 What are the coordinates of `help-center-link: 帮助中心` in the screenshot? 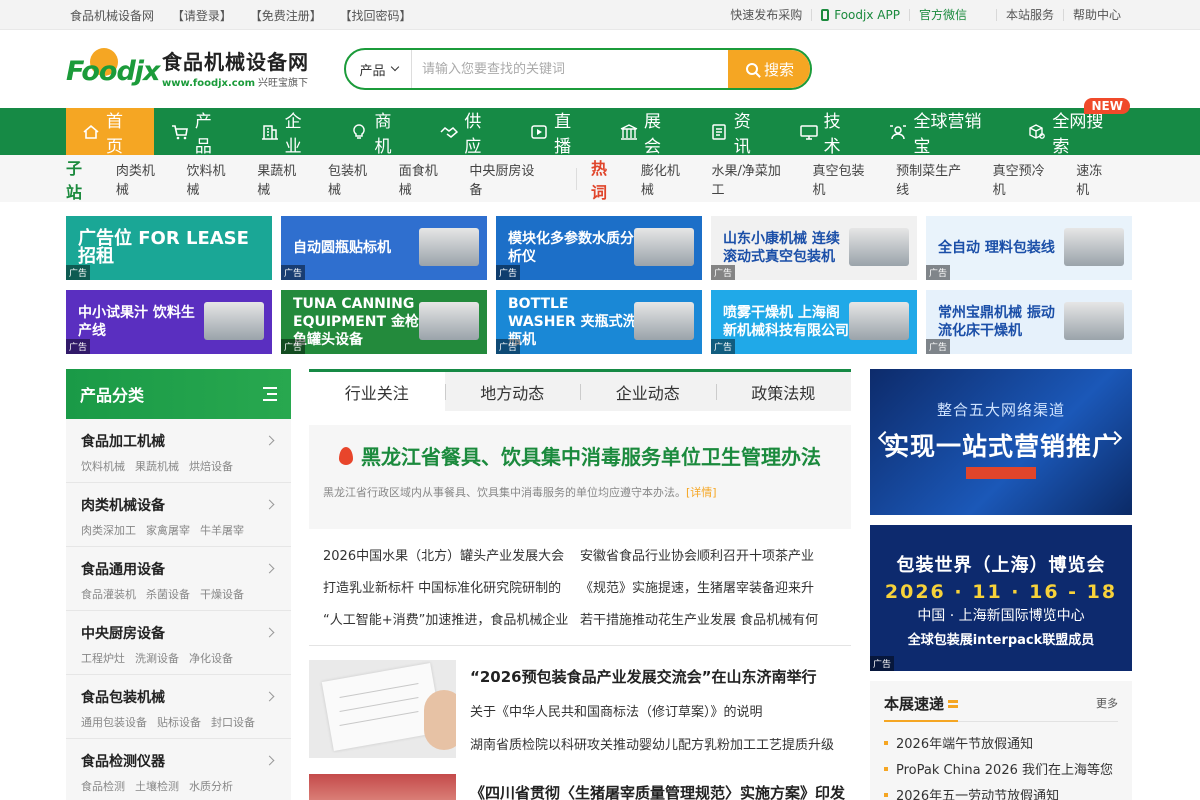 It's located at (1096, 15).